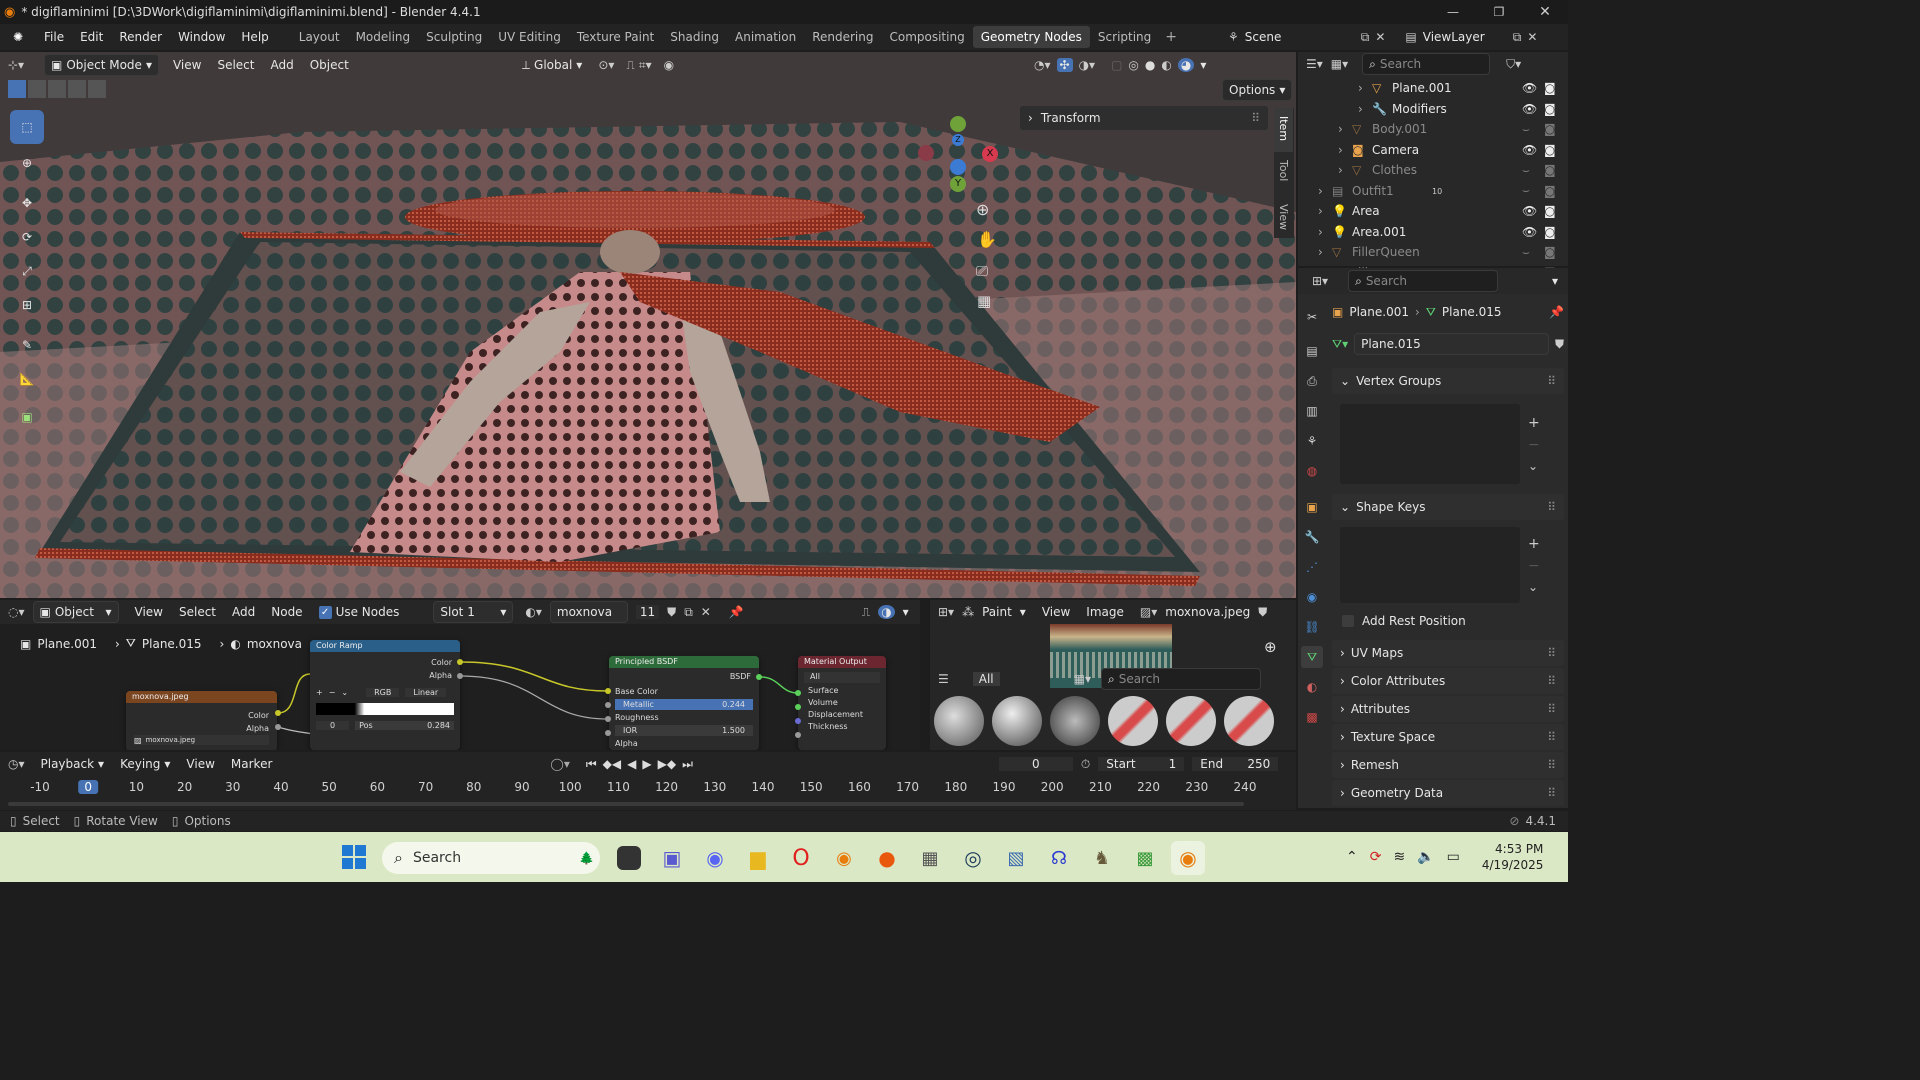 The width and height of the screenshot is (1920, 1080). Describe the element at coordinates (1433, 191) in the screenshot. I see `outliner-item: › ▤ Outfit1 10 ⌣ ◙` at that location.